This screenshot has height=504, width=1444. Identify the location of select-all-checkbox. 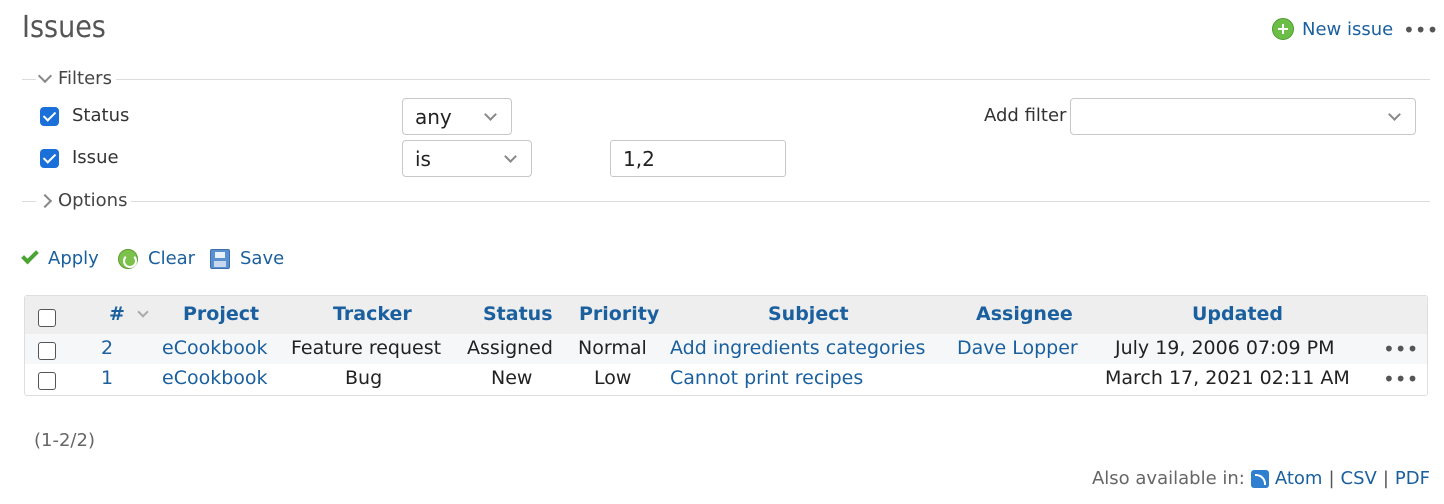
(47, 318).